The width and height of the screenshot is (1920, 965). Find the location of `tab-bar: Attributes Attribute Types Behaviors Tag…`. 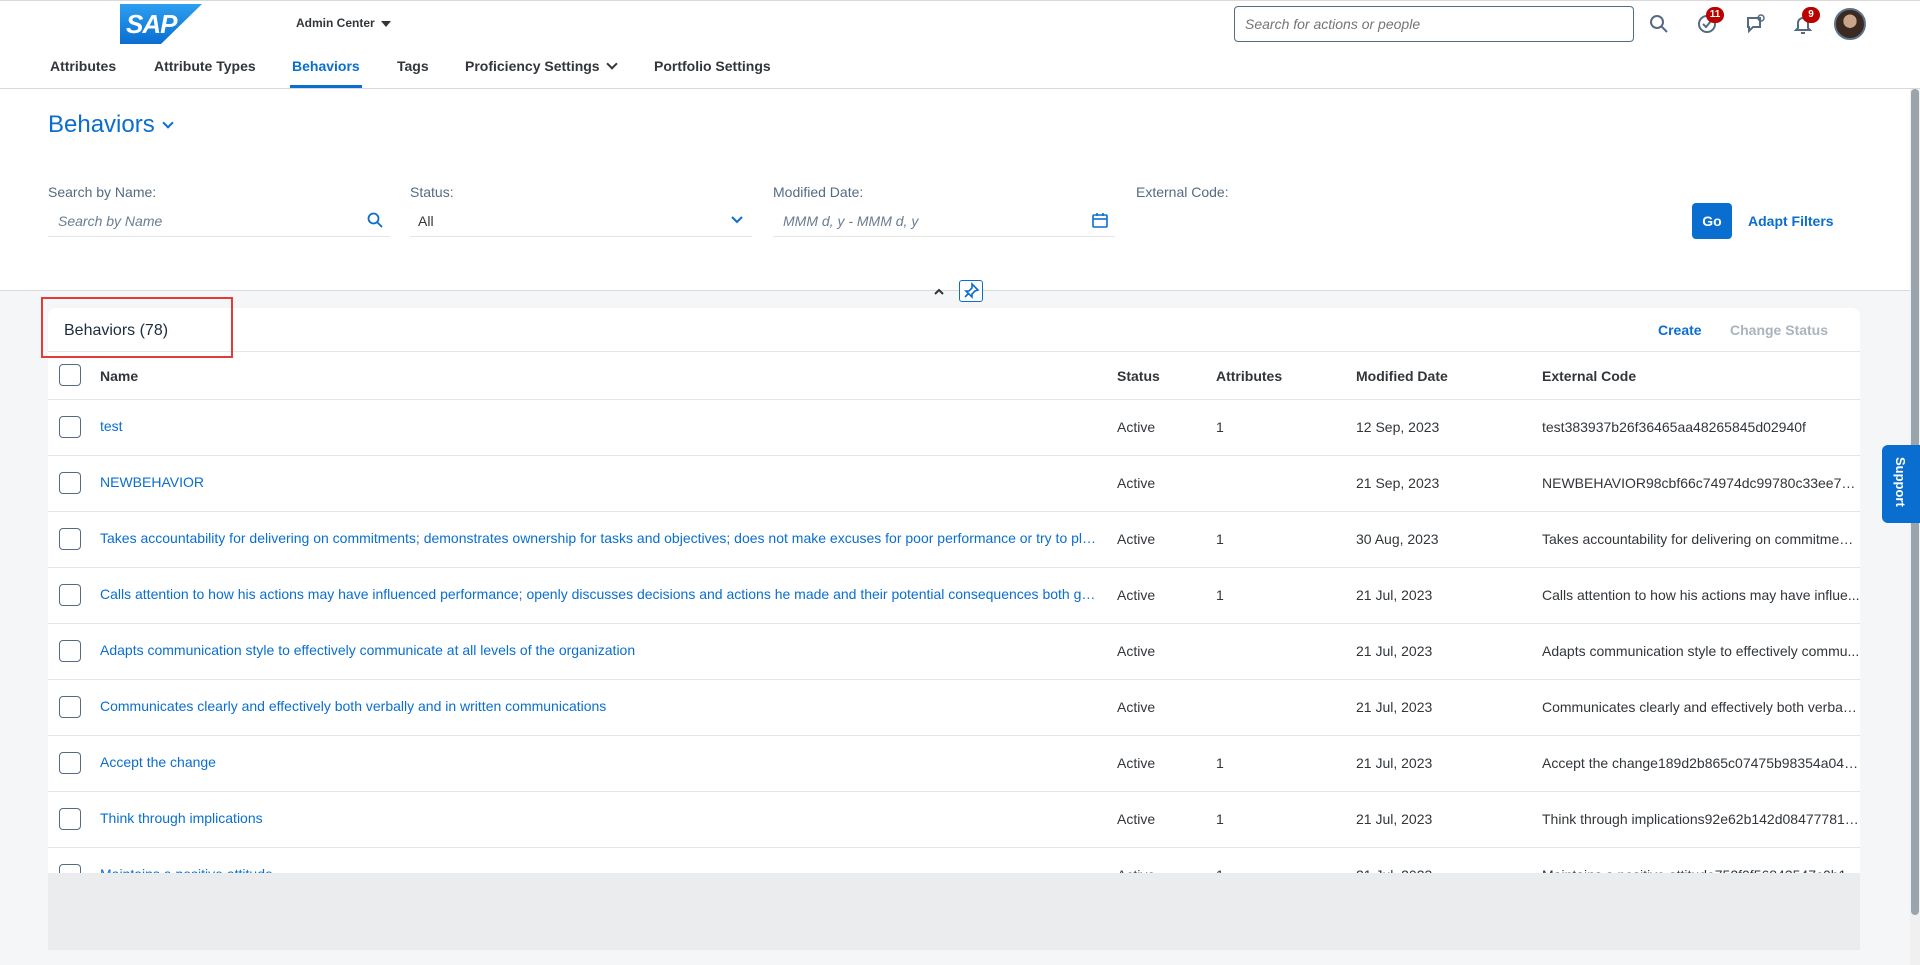

tab-bar: Attributes Attribute Types Behaviors Tag… is located at coordinates (960, 66).